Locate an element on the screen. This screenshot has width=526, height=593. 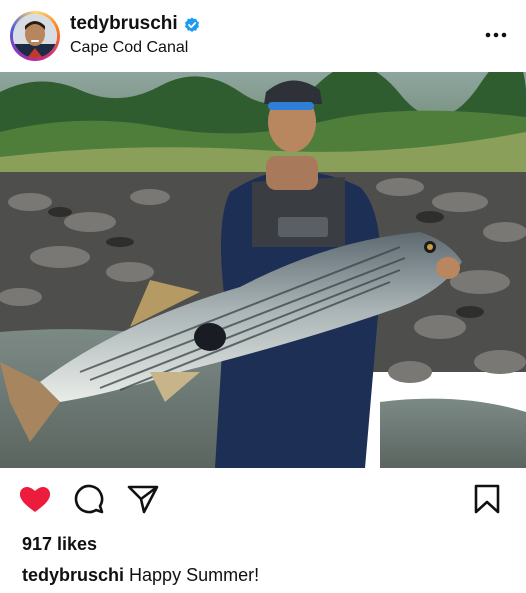
post-caption: tedybruschi Happy Summer! is located at coordinates (140, 575).